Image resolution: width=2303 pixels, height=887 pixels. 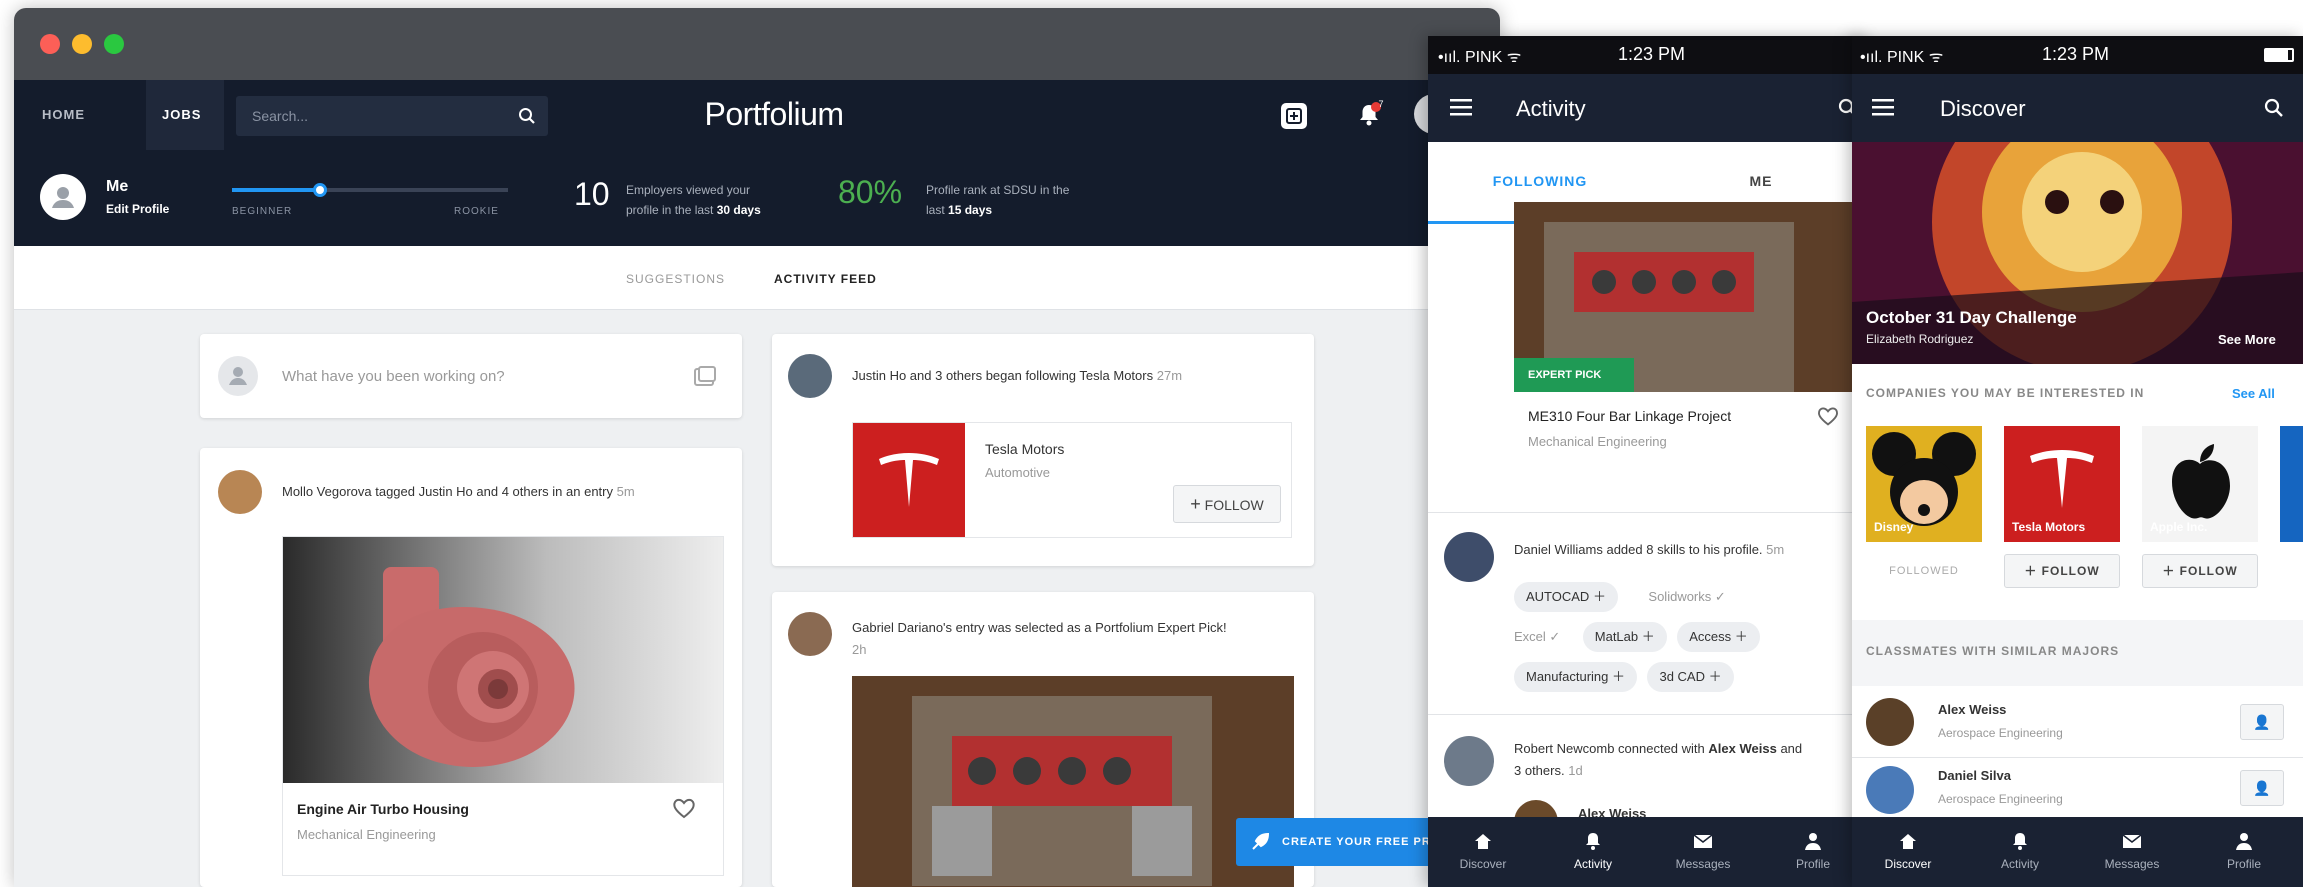 I want to click on company-card: Tesla Motors Automotive + FOLLOW, so click(x=1072, y=480).